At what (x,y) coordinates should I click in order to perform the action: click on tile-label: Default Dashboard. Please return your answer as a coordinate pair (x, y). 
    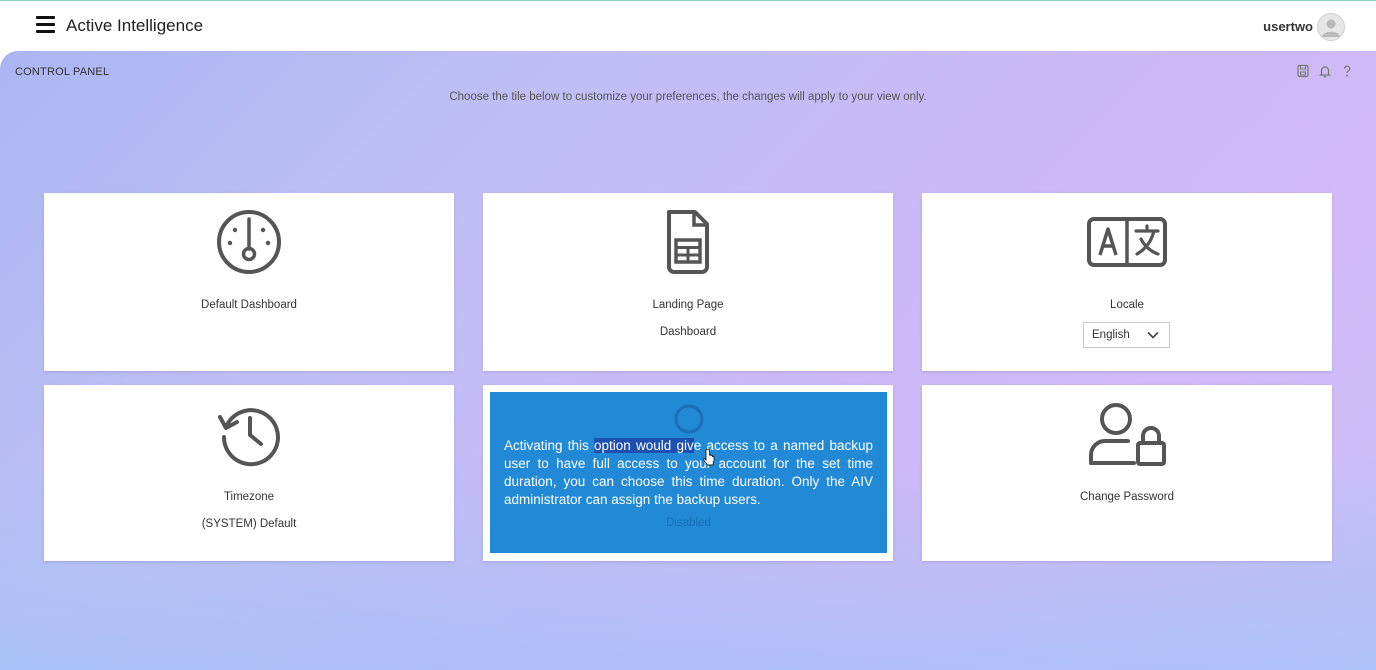
    Looking at the image, I should click on (249, 305).